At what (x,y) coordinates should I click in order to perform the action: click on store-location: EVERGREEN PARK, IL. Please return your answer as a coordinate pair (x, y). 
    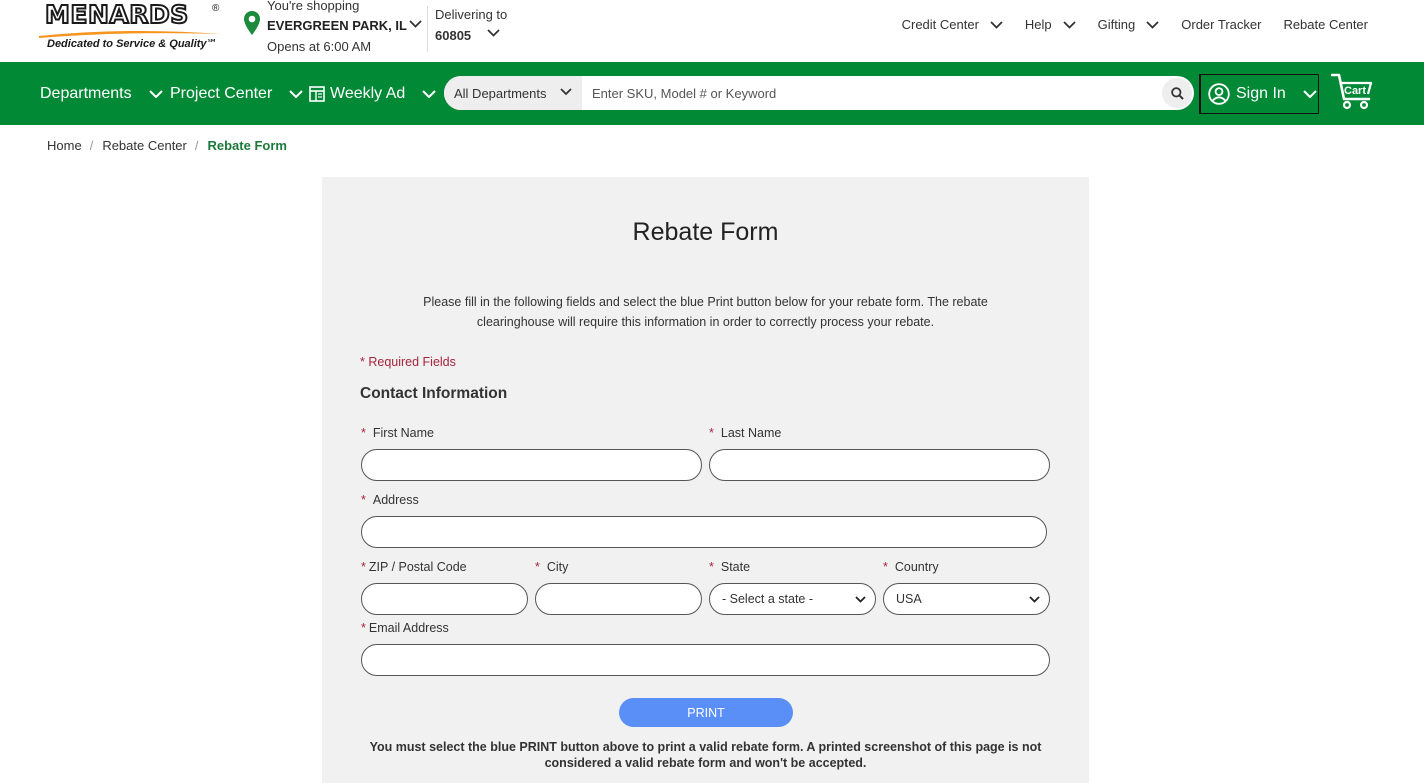
    Looking at the image, I should click on (337, 25).